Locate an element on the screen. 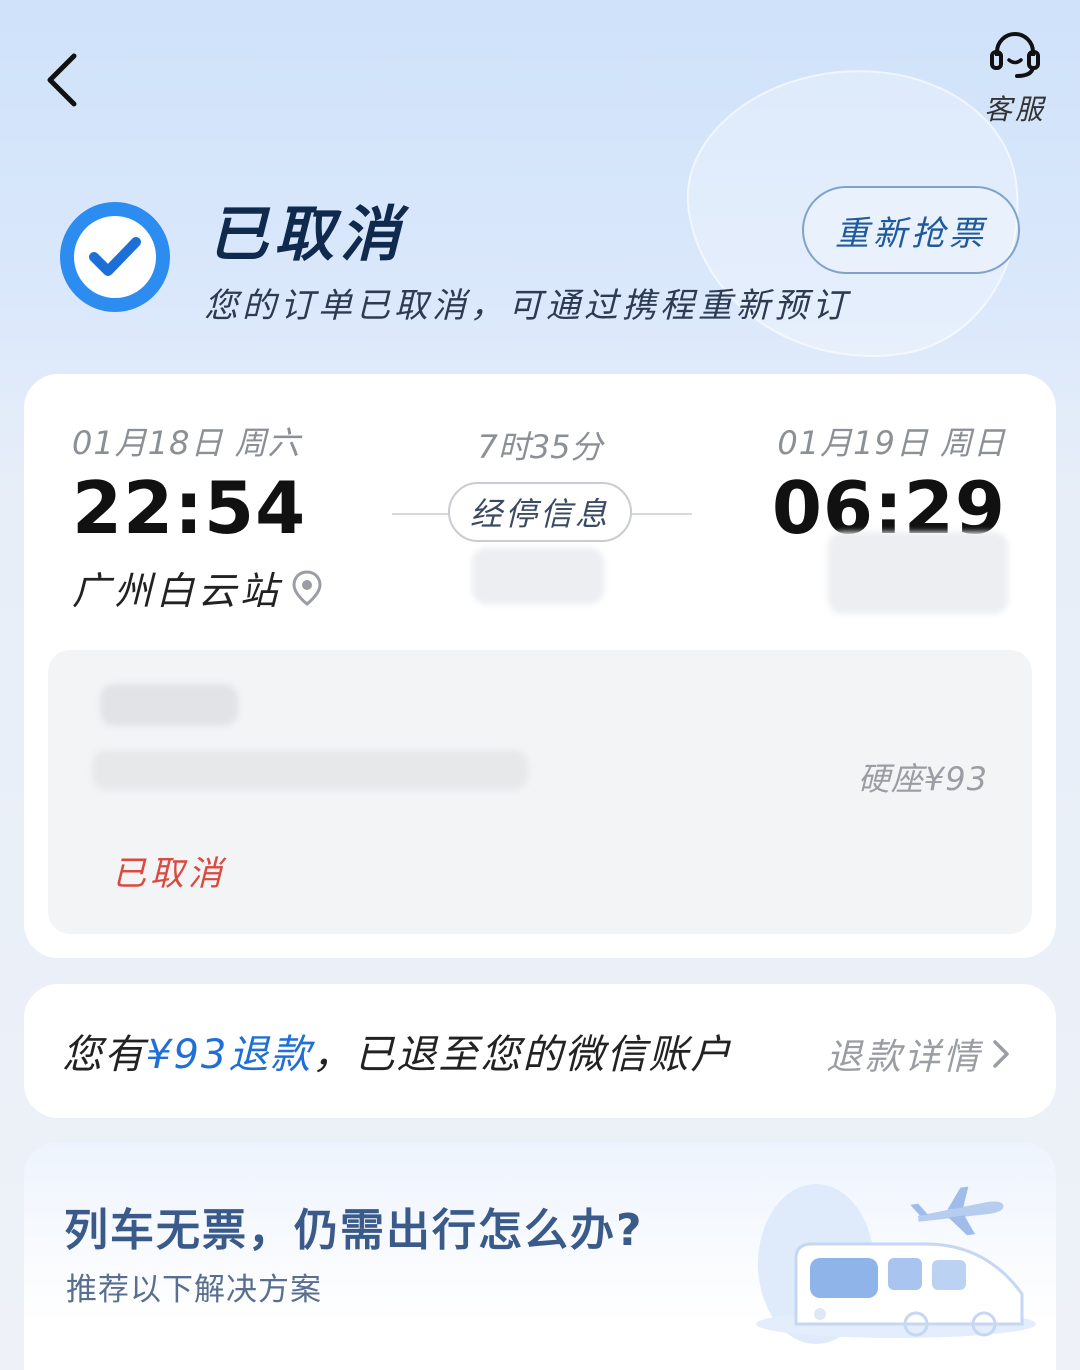 This screenshot has height=1370, width=1080. passenger-name-redacted is located at coordinates (169, 705).